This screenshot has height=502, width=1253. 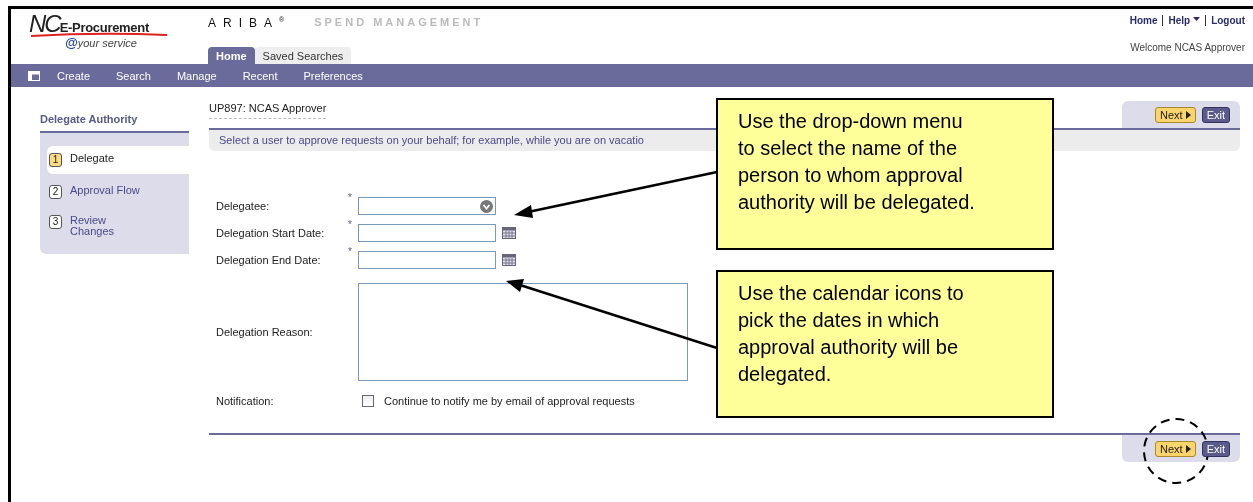 What do you see at coordinates (196, 75) in the screenshot?
I see `nav-item: Manage` at bounding box center [196, 75].